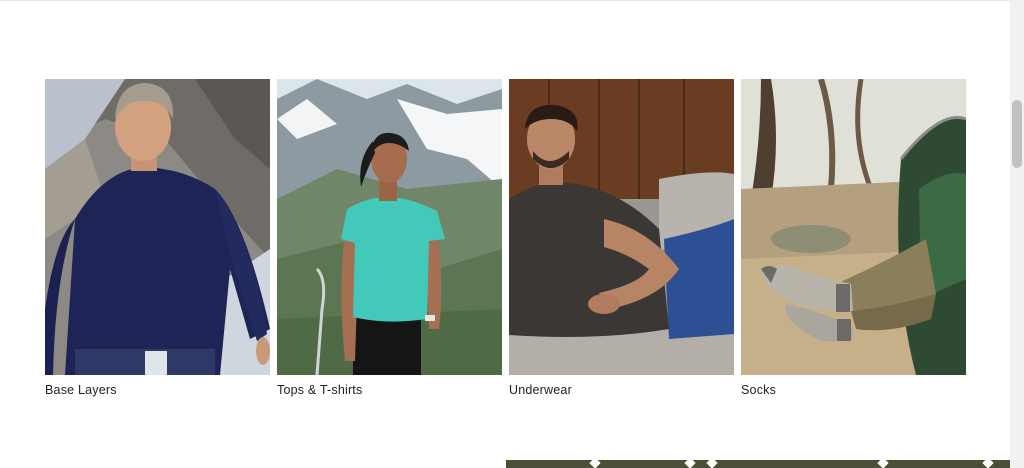  I want to click on base-layers-image, so click(157, 227).